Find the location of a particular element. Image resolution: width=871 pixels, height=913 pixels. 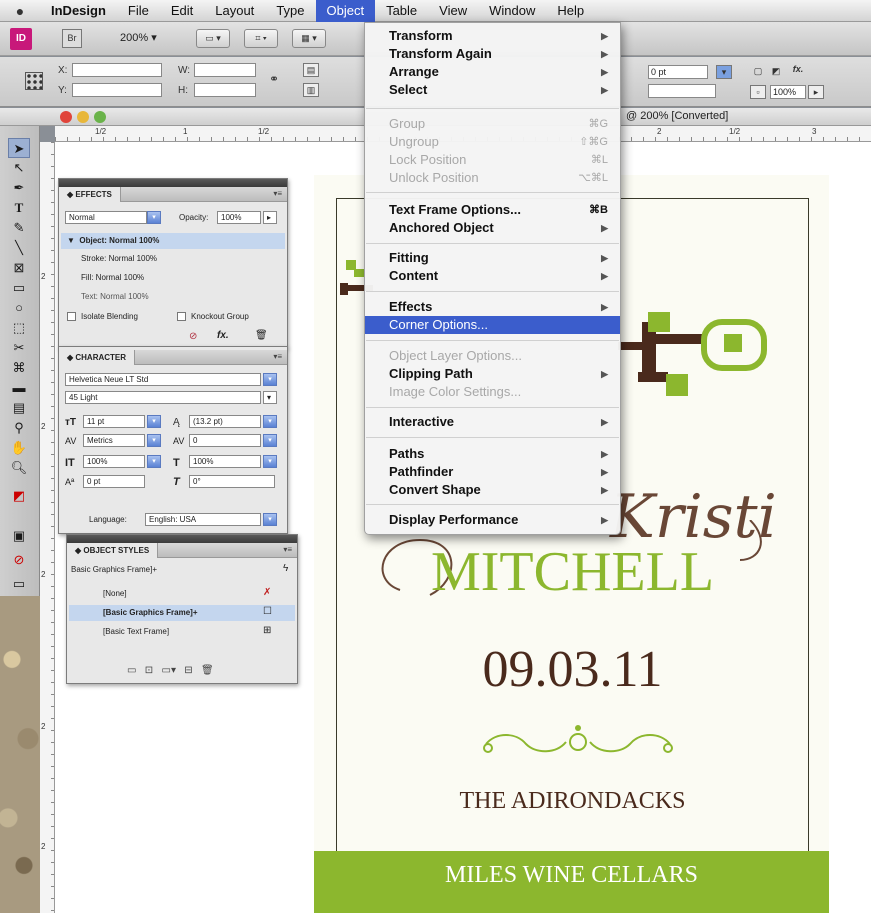

menu-help: Help is located at coordinates (570, 11).